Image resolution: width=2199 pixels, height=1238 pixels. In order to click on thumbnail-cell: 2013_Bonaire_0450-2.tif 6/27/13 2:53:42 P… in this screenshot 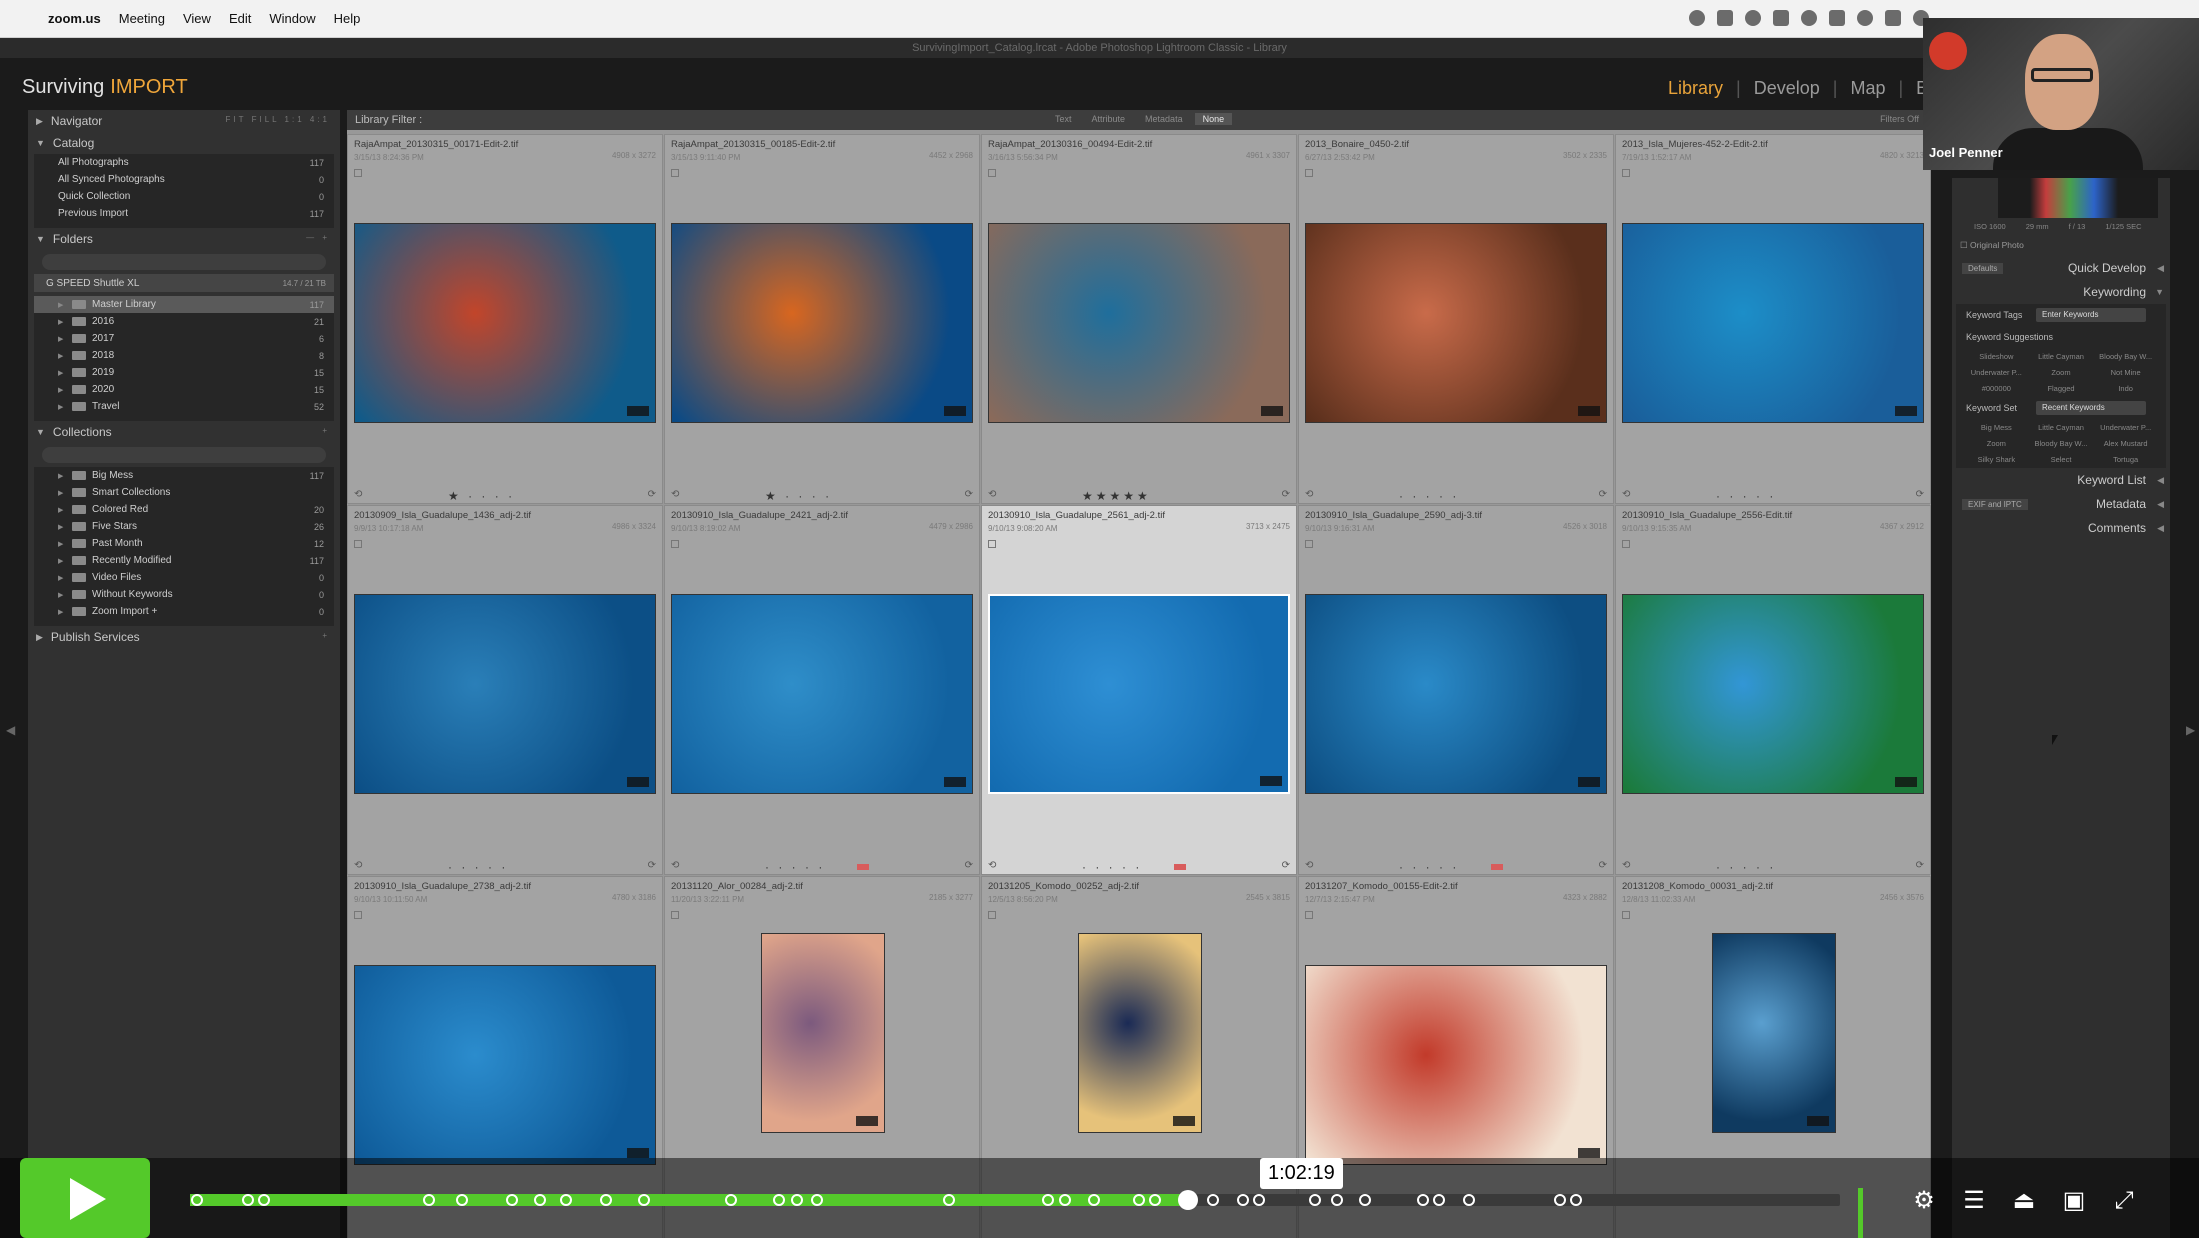, I will do `click(1456, 319)`.